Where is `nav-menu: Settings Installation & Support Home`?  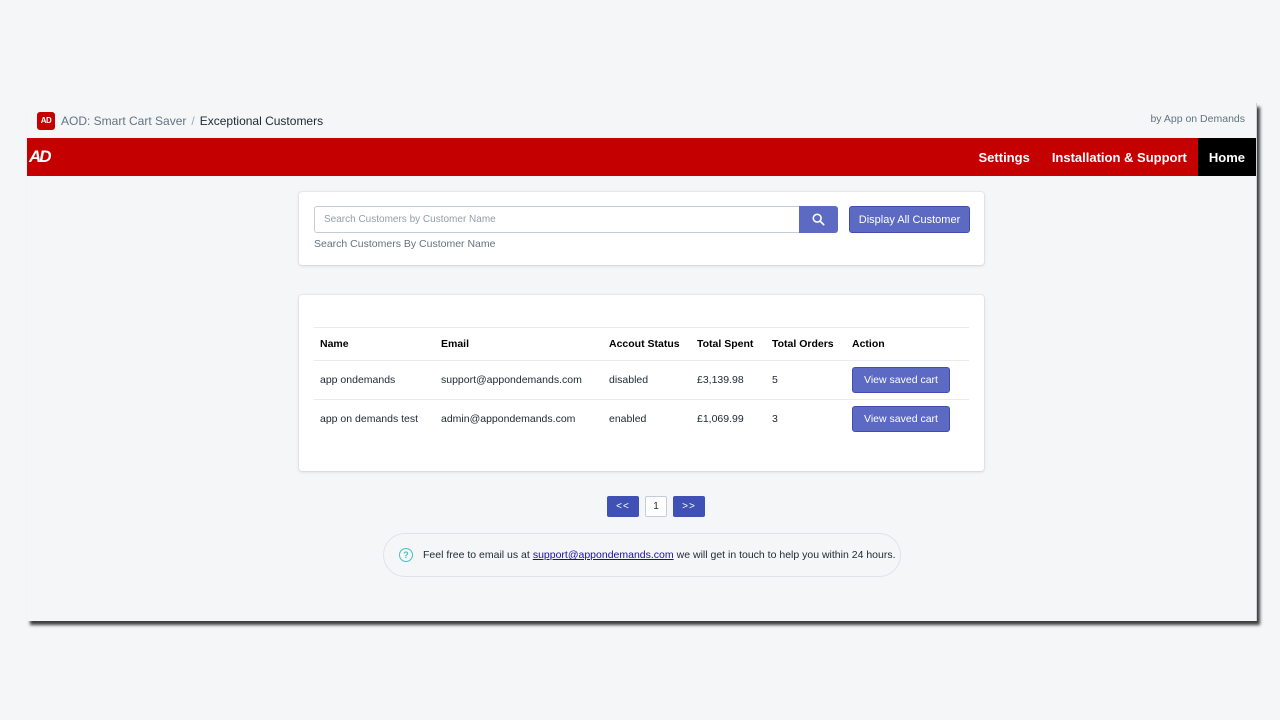
nav-menu: Settings Installation & Support Home is located at coordinates (1112, 157).